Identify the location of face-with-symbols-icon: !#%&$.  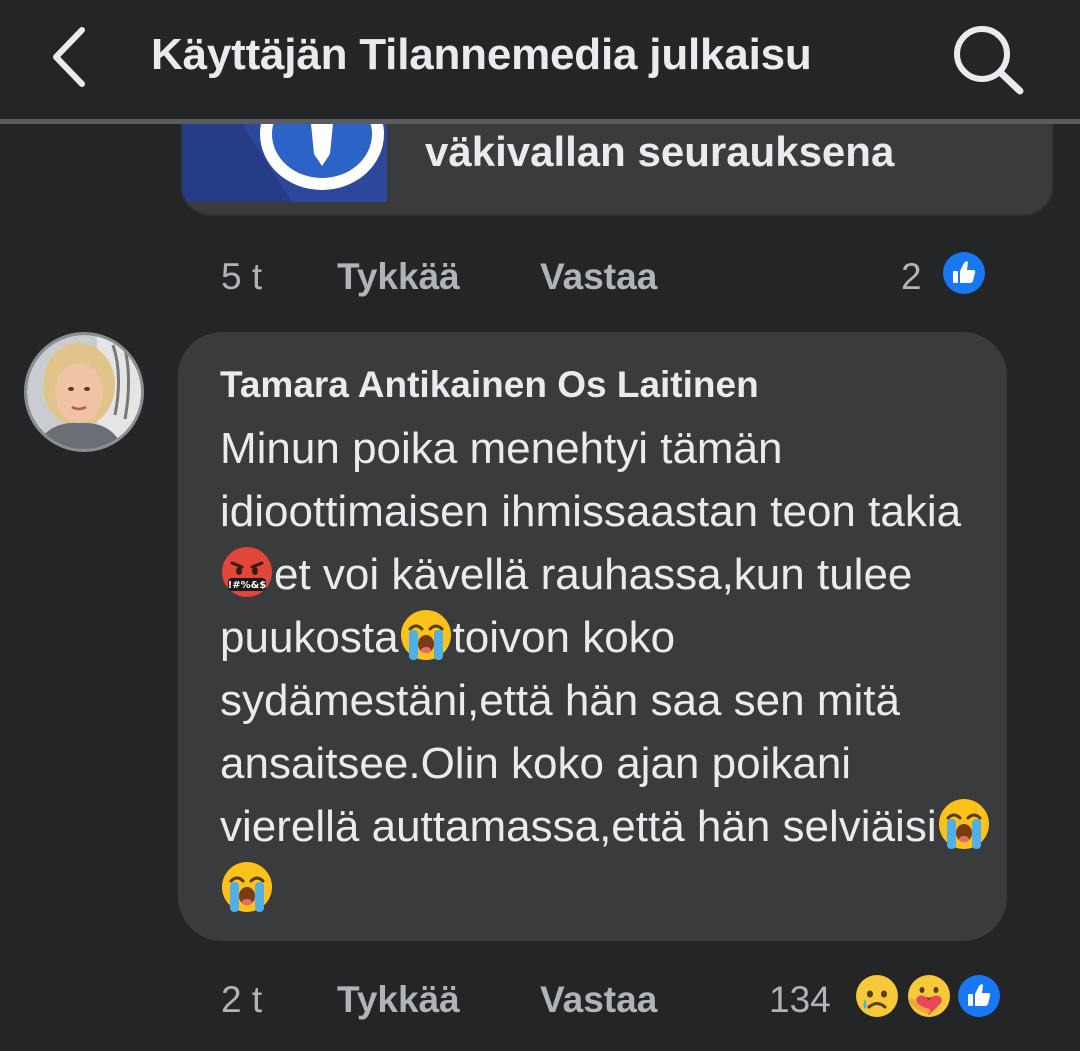
(247, 572).